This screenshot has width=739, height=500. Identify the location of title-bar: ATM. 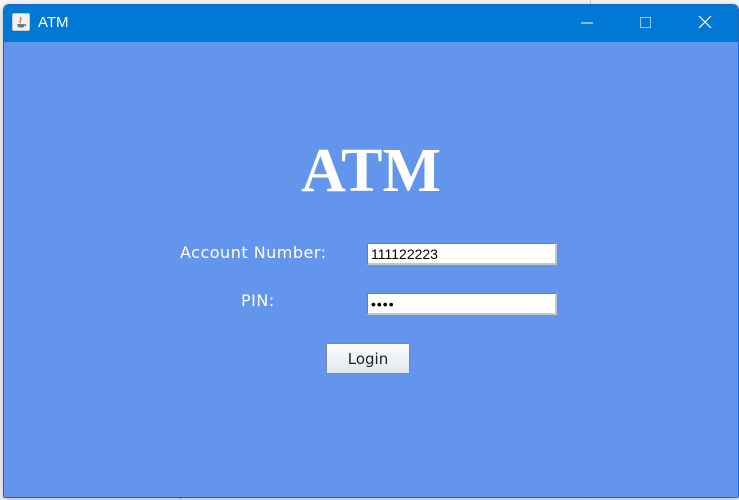
(371, 23).